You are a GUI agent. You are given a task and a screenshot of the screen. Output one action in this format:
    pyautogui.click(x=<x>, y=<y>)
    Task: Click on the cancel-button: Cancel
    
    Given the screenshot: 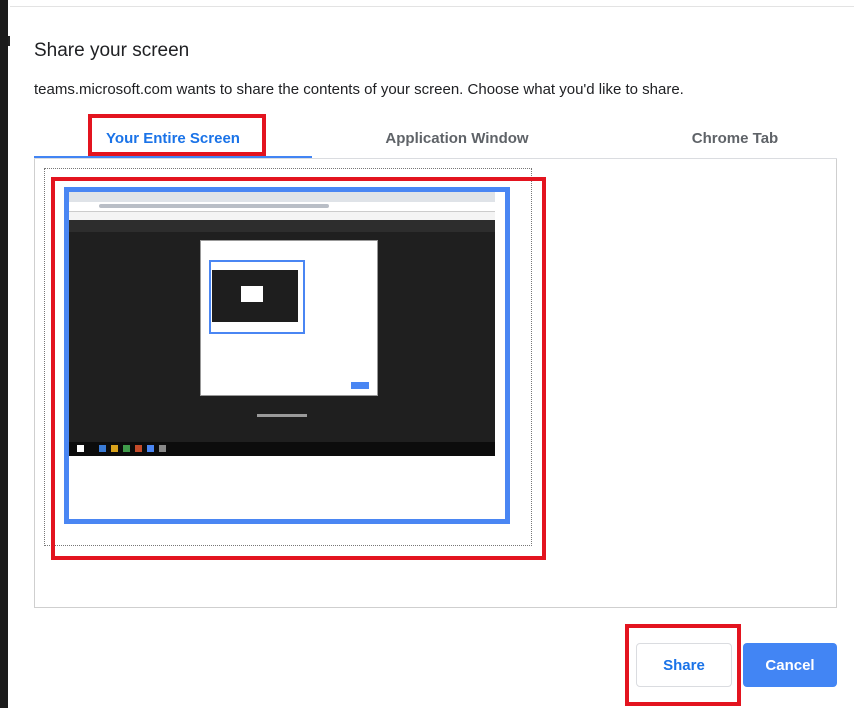 What is the action you would take?
    pyautogui.click(x=790, y=665)
    